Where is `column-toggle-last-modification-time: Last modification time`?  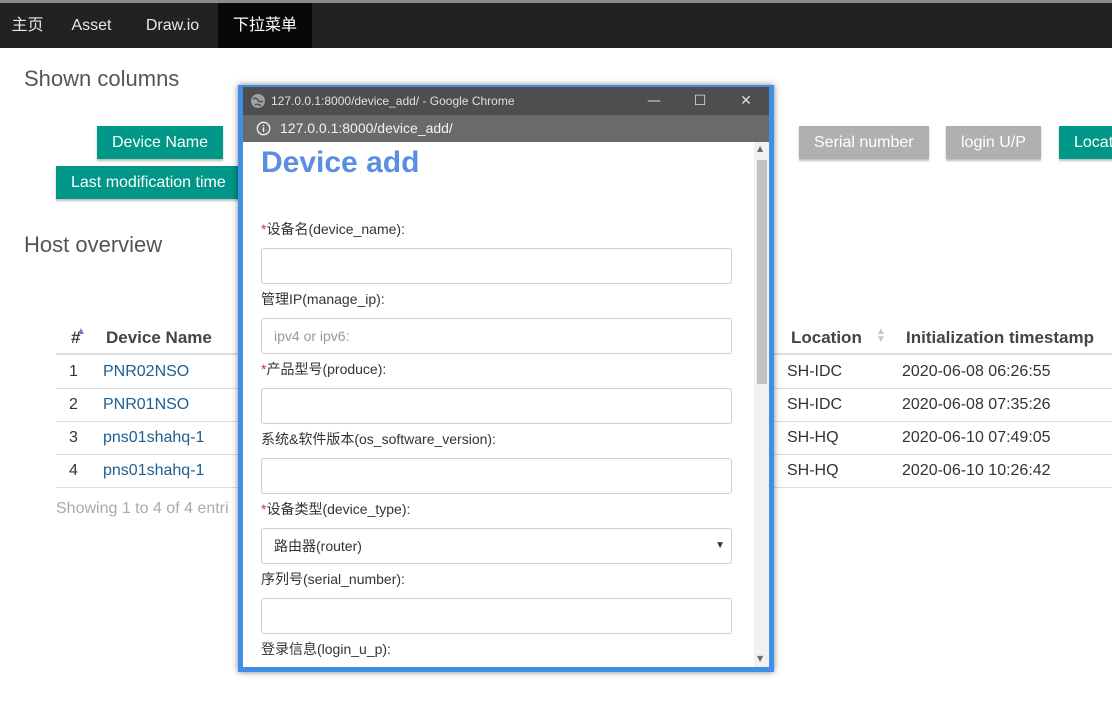 column-toggle-last-modification-time: Last modification time is located at coordinates (148, 182).